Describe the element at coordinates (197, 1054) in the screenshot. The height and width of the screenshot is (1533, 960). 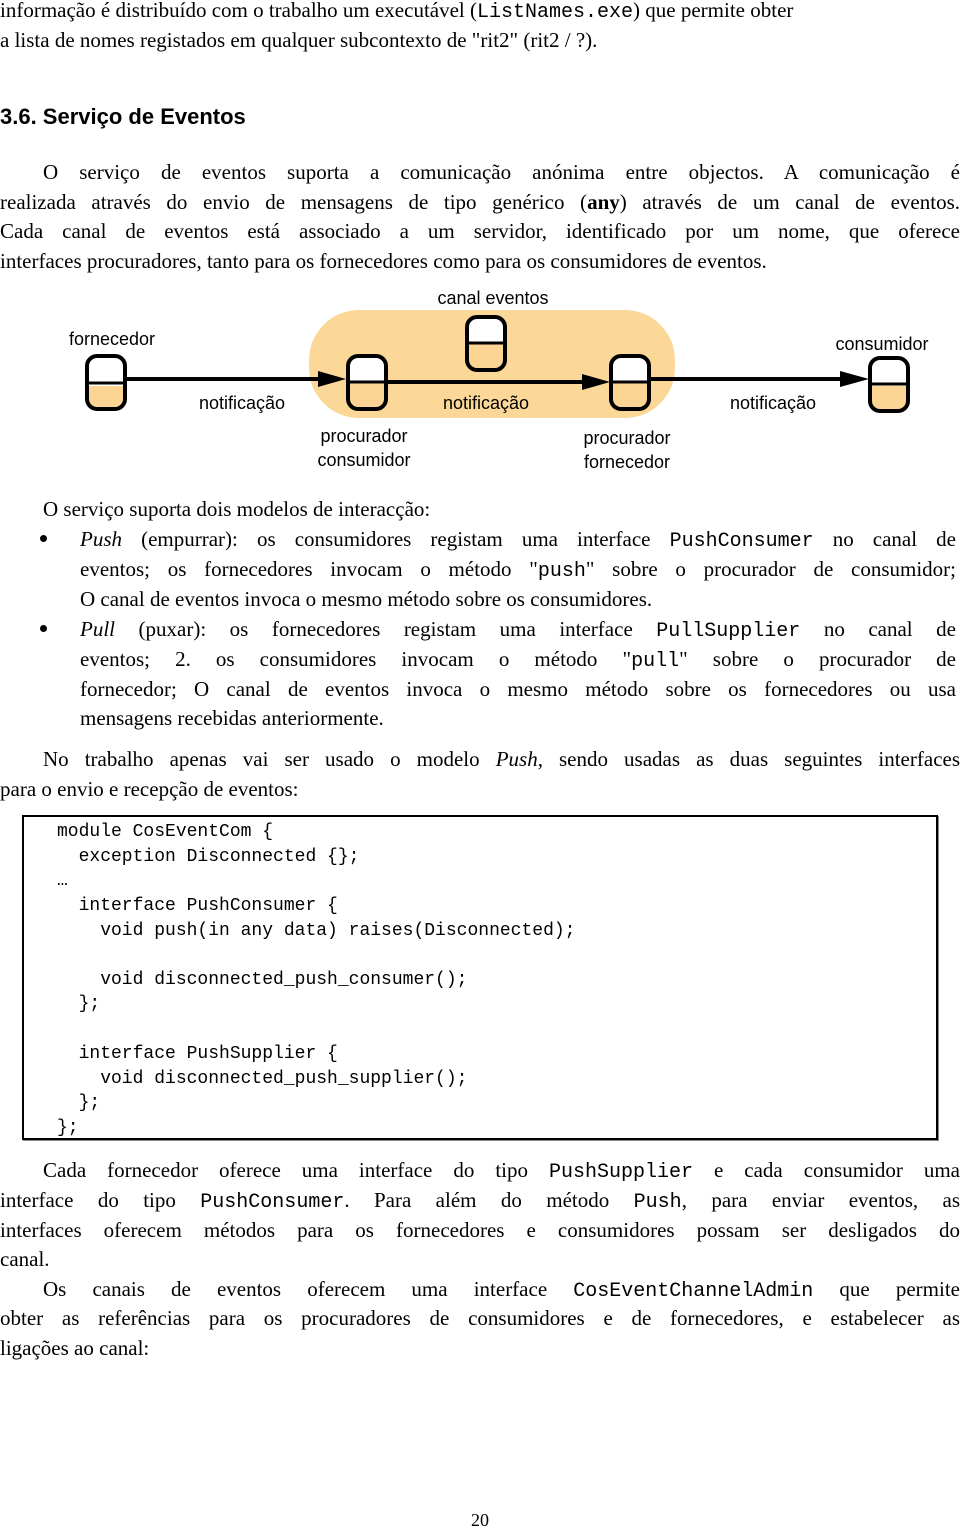
I see `code-line: interface PushSupplier {` at that location.